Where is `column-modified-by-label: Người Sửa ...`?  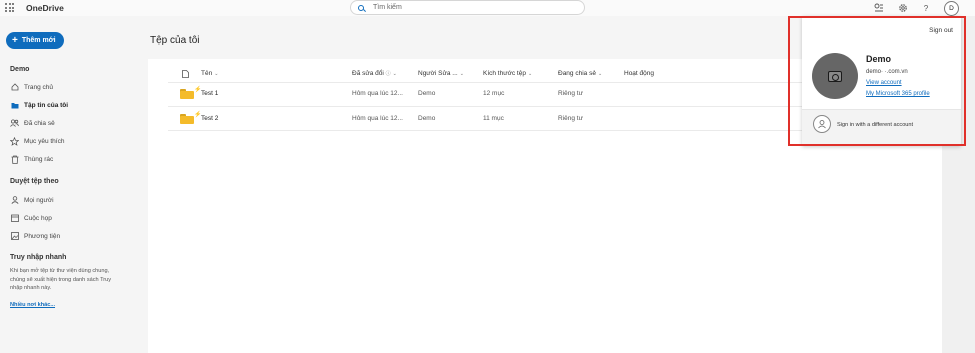 column-modified-by-label: Người Sửa ... is located at coordinates (438, 73).